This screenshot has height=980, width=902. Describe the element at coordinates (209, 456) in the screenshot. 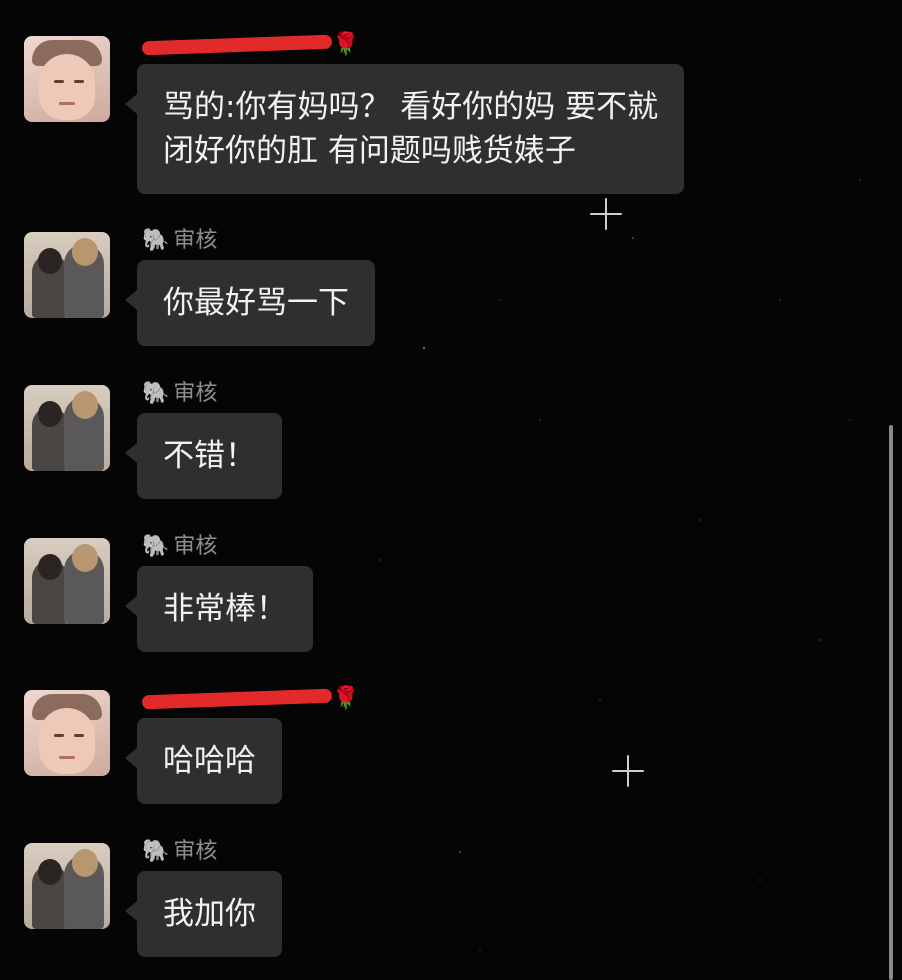

I see `message-text: 不错！` at that location.